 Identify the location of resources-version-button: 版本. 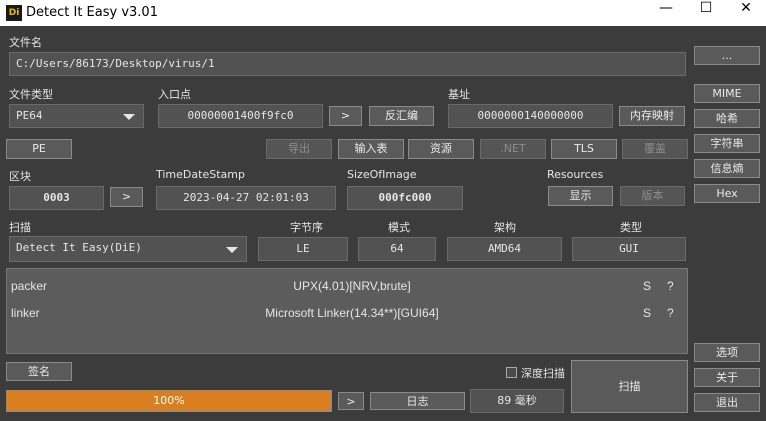
(652, 196).